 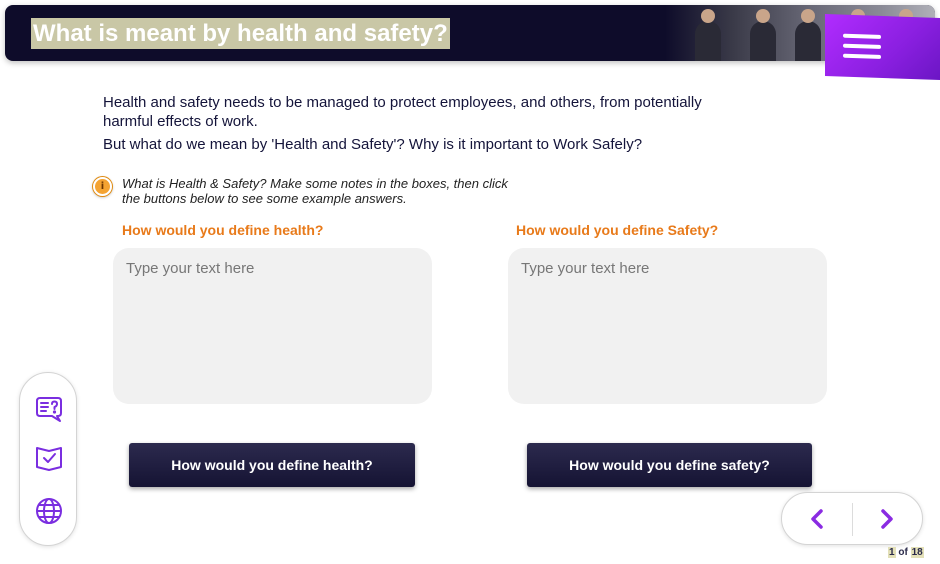 I want to click on health-question-label: How would you define health?, so click(x=223, y=230).